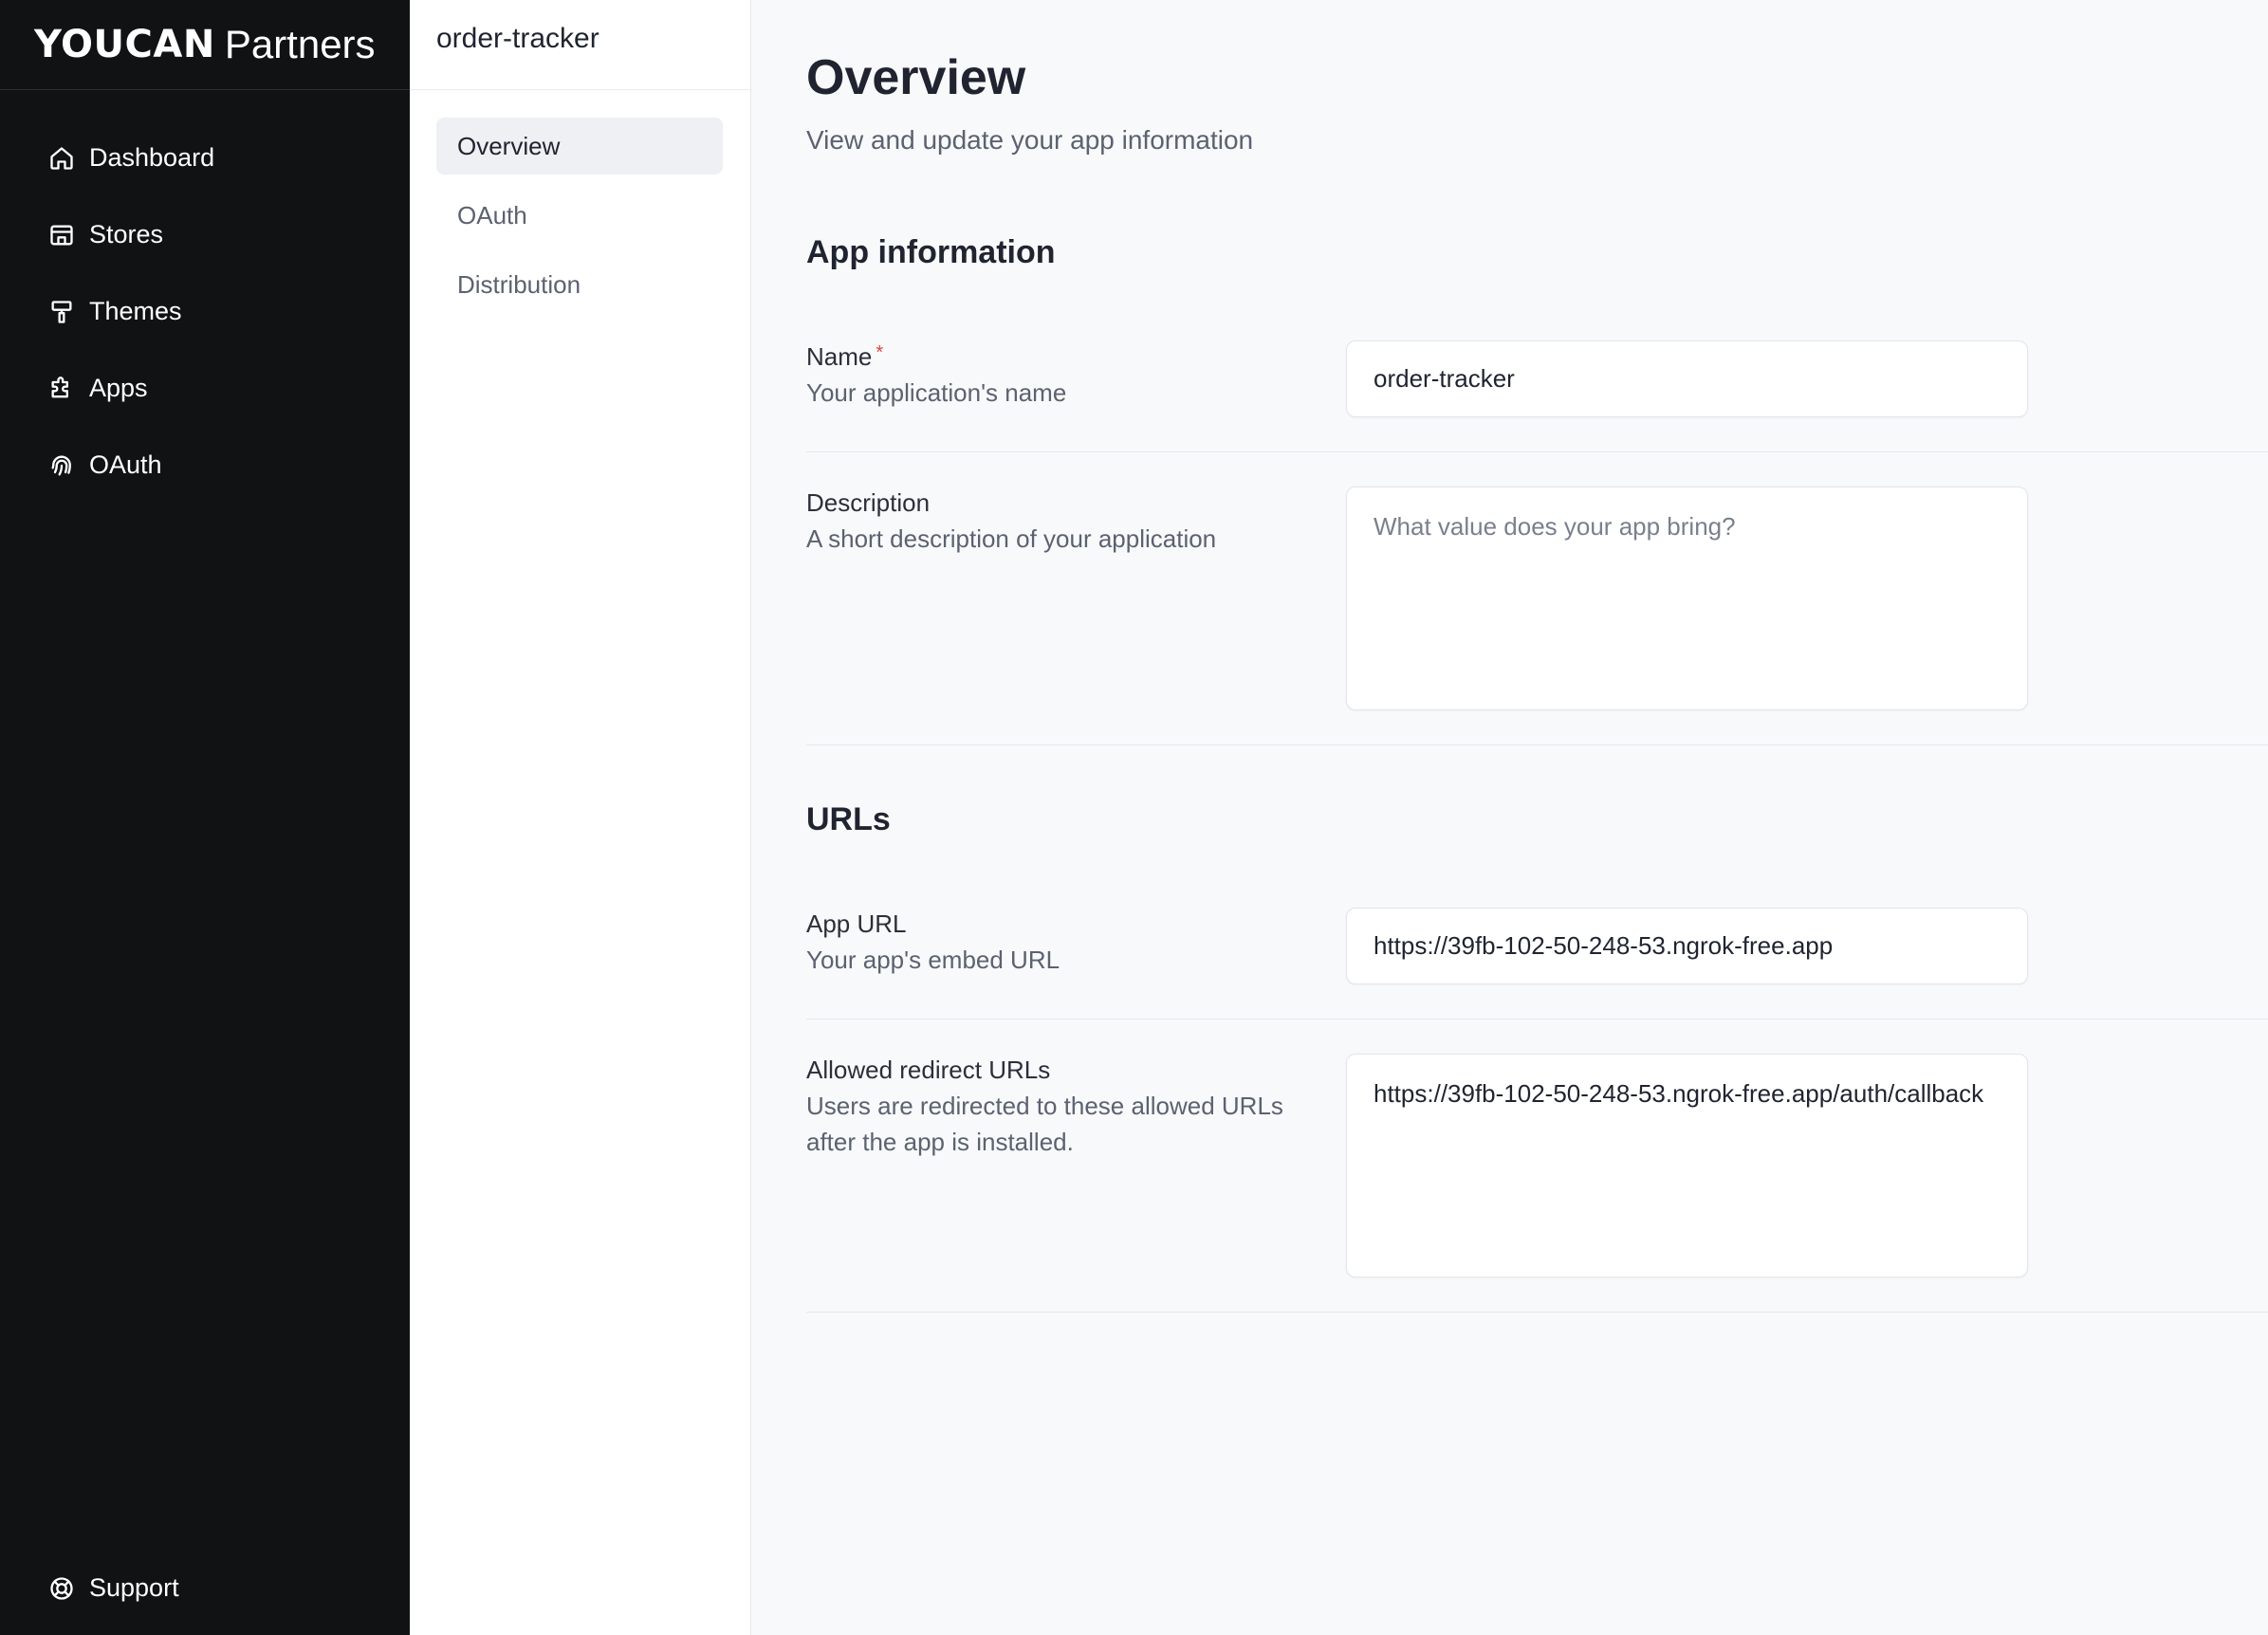 This screenshot has height=1635, width=2268. I want to click on store-icon, so click(61, 235).